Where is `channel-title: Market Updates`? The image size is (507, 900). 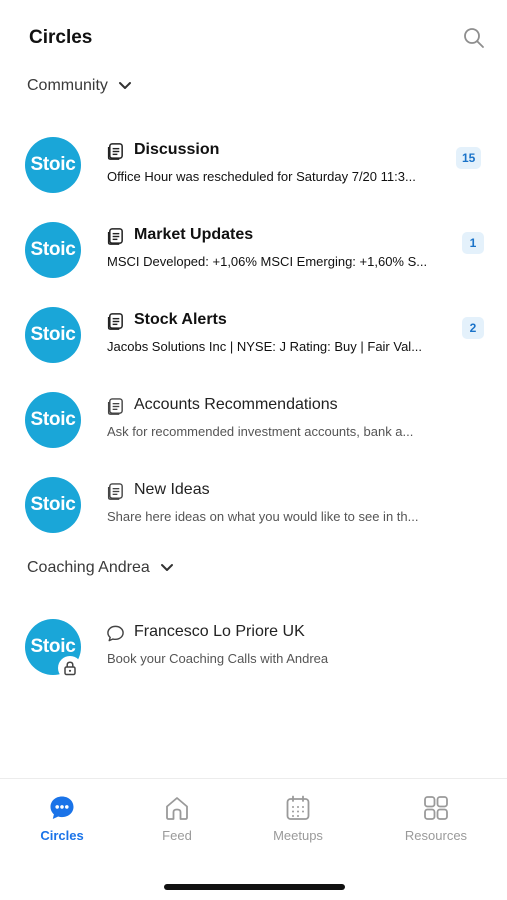 channel-title: Market Updates is located at coordinates (194, 234).